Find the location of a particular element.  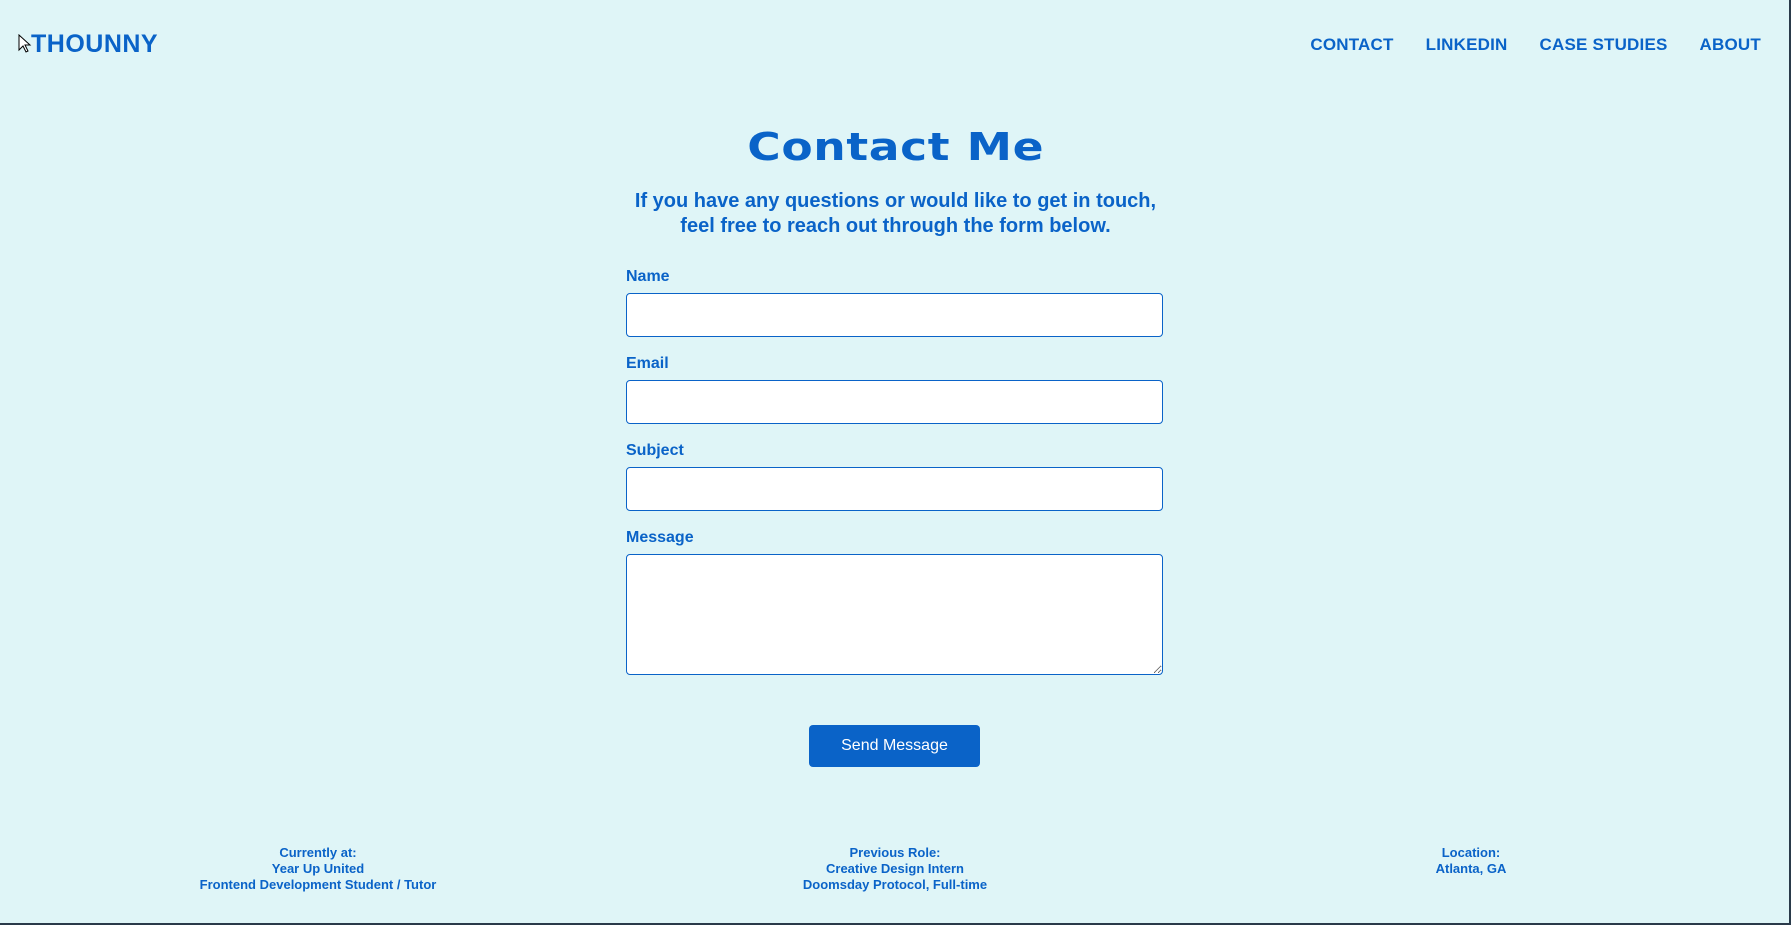

email-label: Email is located at coordinates (647, 363).